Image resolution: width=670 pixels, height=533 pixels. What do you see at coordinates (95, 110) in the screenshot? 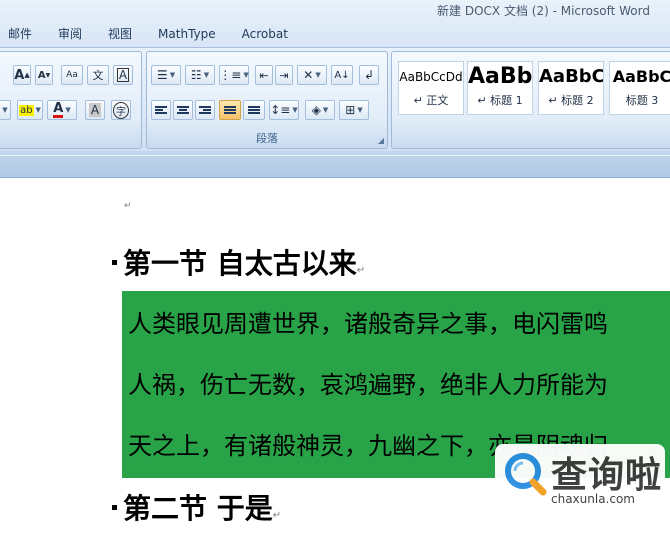
I see `character-shading-icon: A` at bounding box center [95, 110].